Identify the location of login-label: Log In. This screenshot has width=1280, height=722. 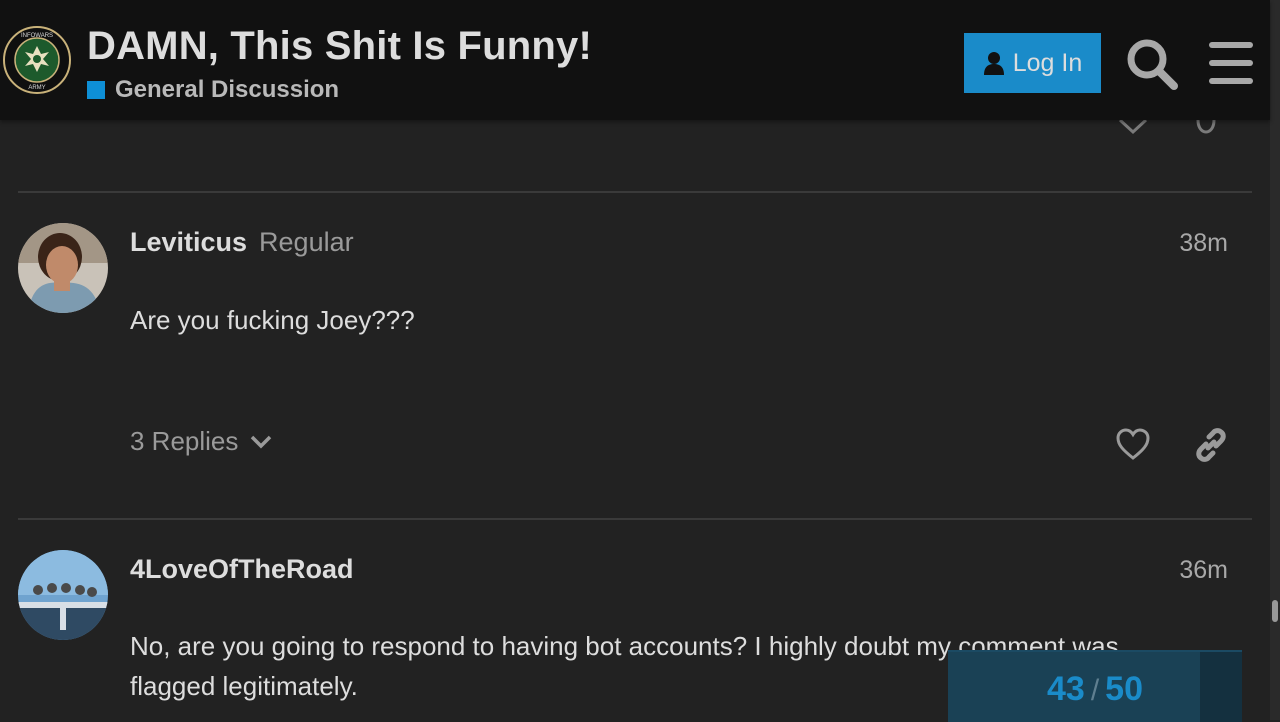
(1047, 62).